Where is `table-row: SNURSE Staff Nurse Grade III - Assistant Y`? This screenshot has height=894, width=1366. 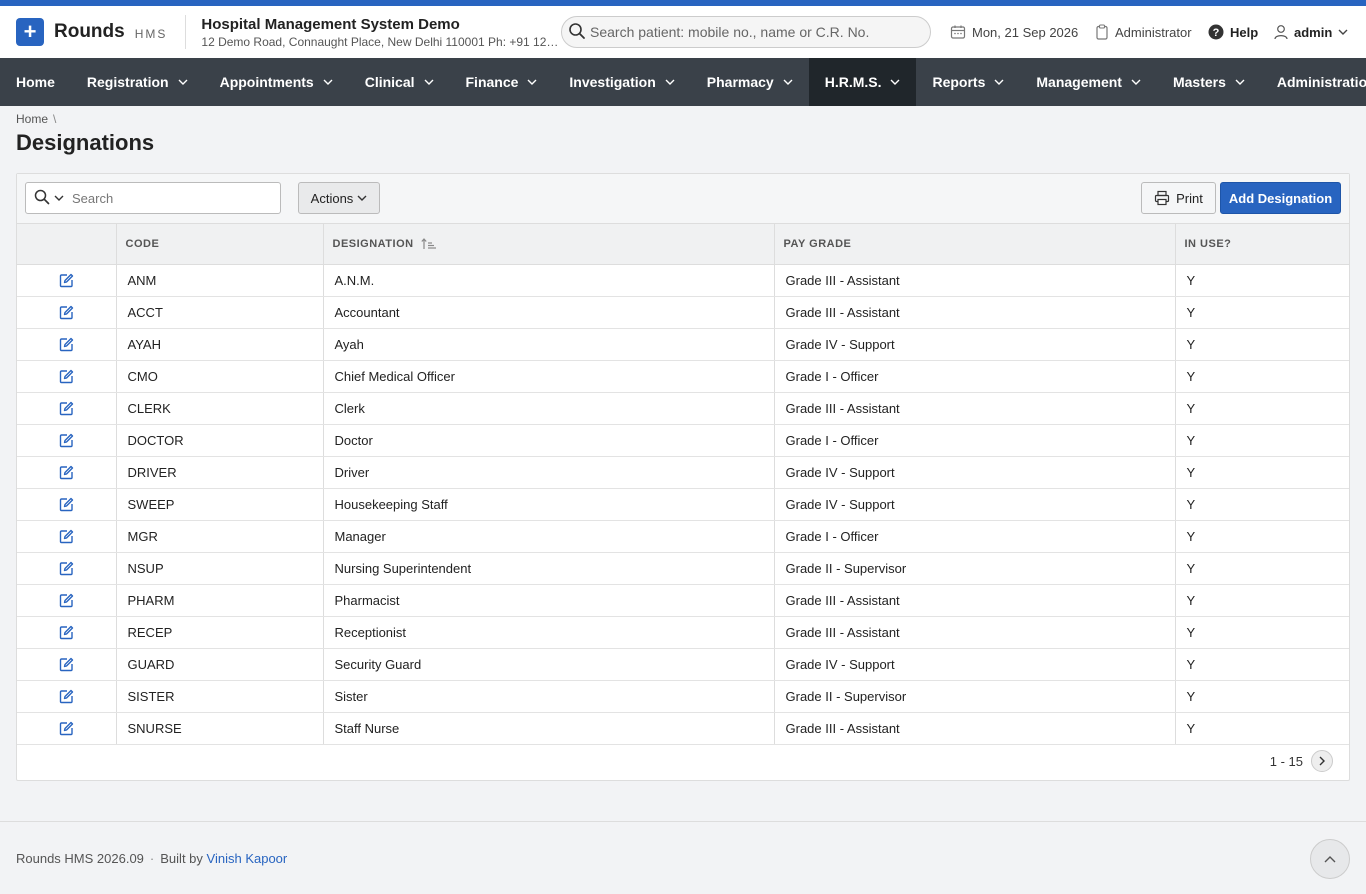 table-row: SNURSE Staff Nurse Grade III - Assistant Y is located at coordinates (683, 728).